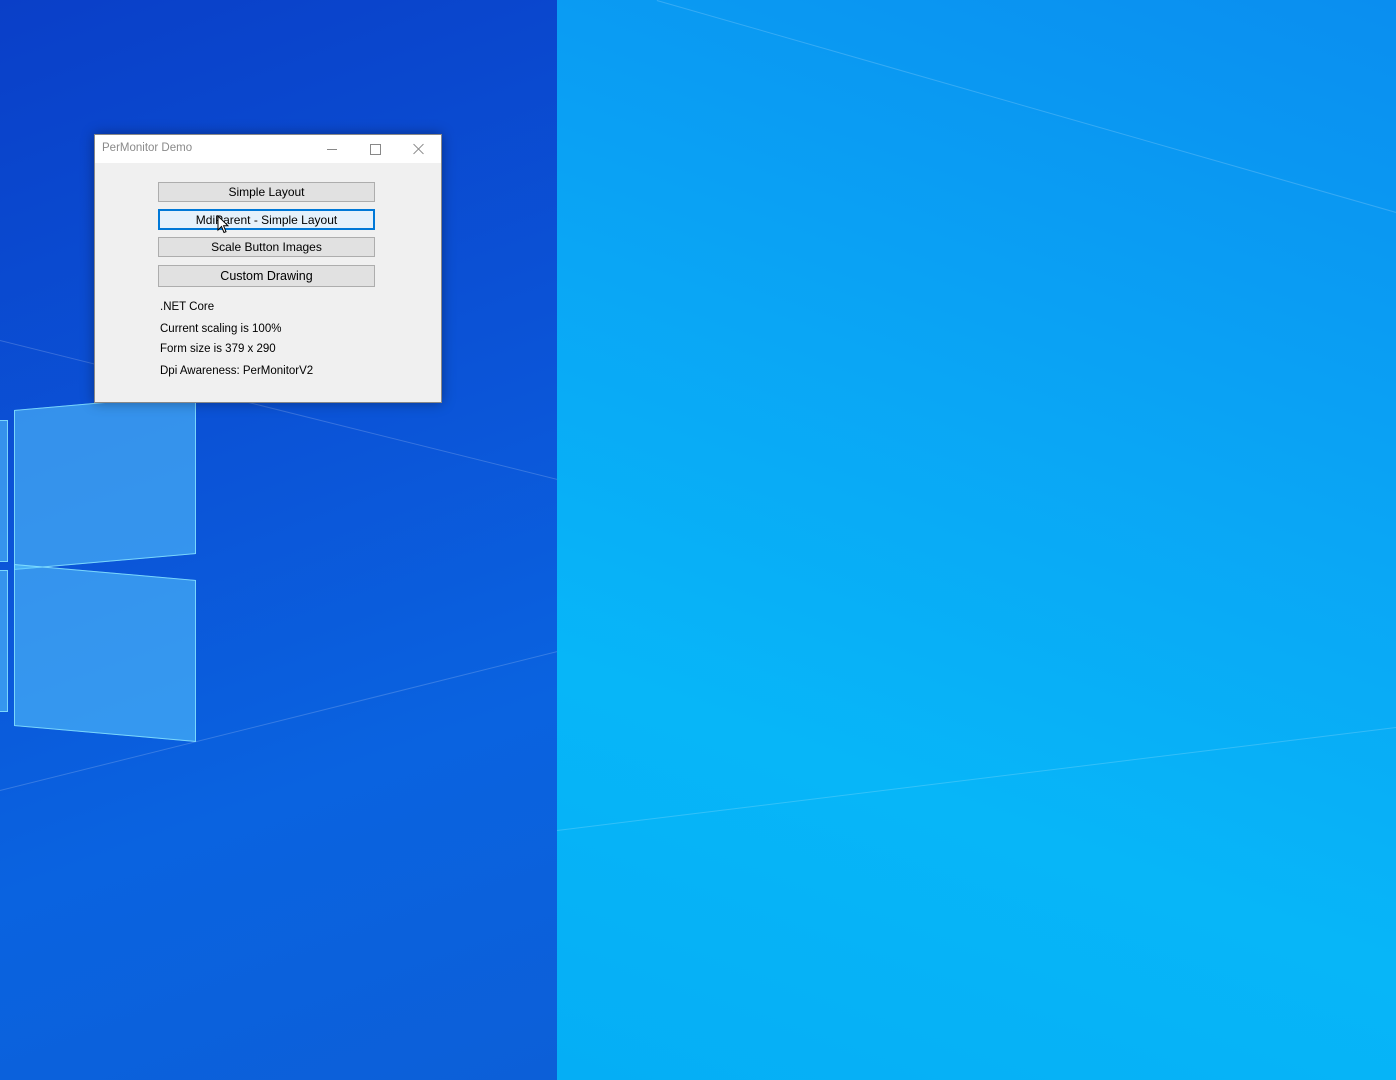  I want to click on maximize-icon, so click(375, 149).